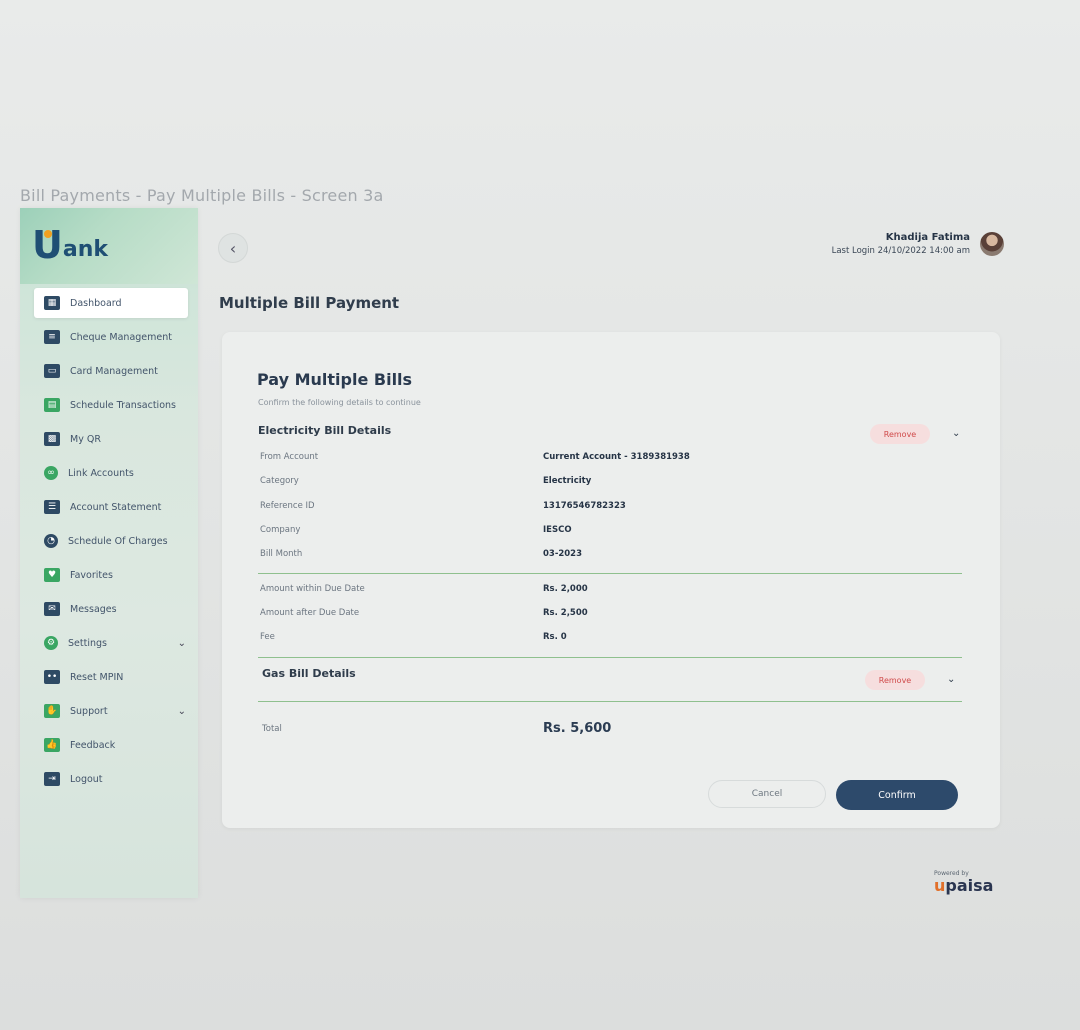 This screenshot has height=1030, width=1080. What do you see at coordinates (555, 637) in the screenshot?
I see `amount-value: Rs. 0` at bounding box center [555, 637].